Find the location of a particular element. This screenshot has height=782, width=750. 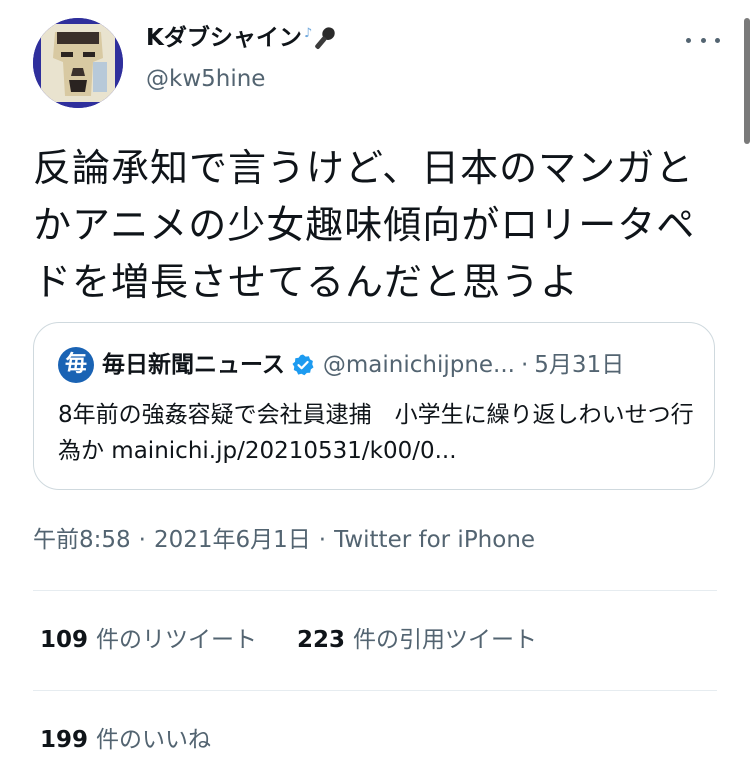

tweet-date: 2021年6月1日 is located at coordinates (232, 540).